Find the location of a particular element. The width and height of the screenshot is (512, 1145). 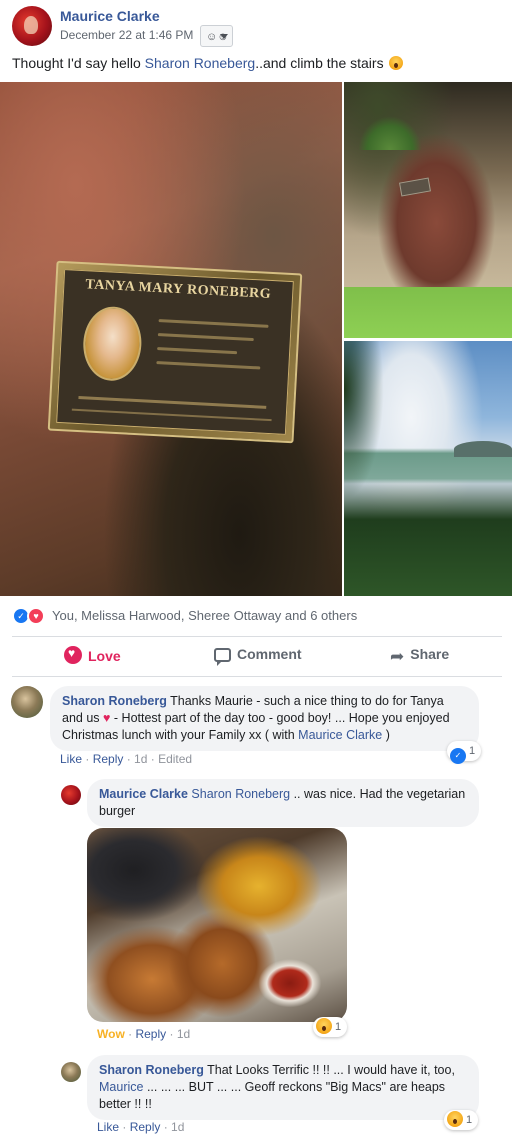

chevron-down-icon is located at coordinates (224, 36).